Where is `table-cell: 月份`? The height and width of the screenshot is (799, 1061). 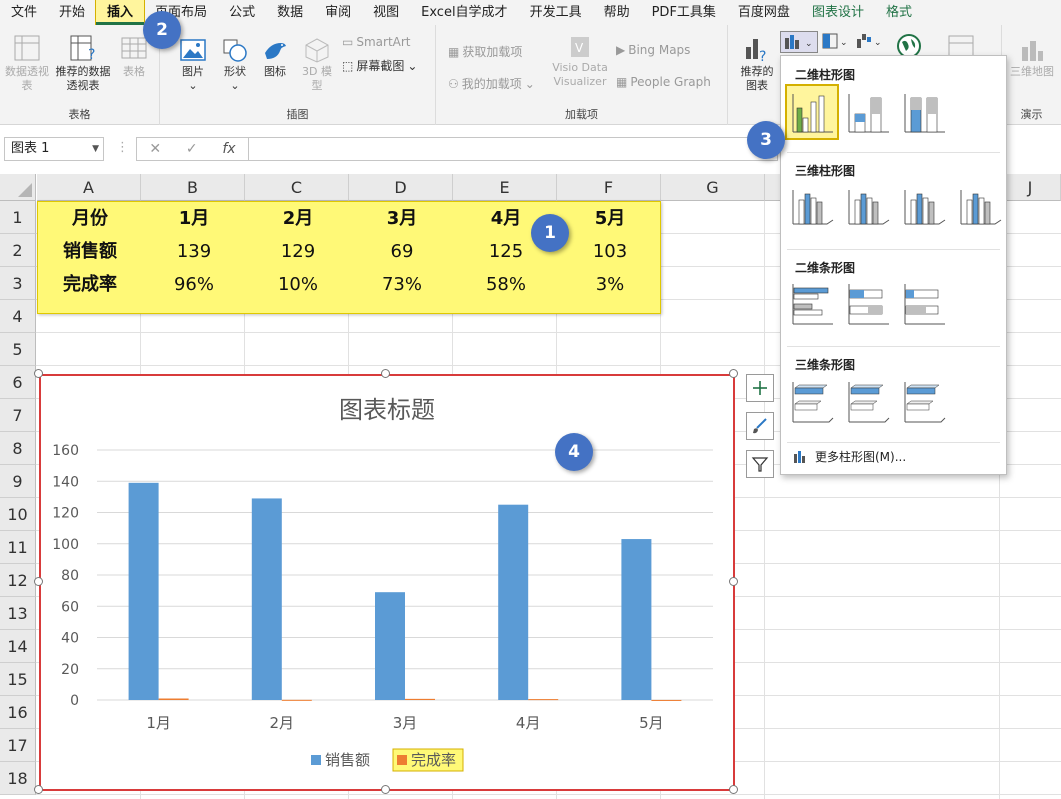
table-cell: 月份 is located at coordinates (90, 218).